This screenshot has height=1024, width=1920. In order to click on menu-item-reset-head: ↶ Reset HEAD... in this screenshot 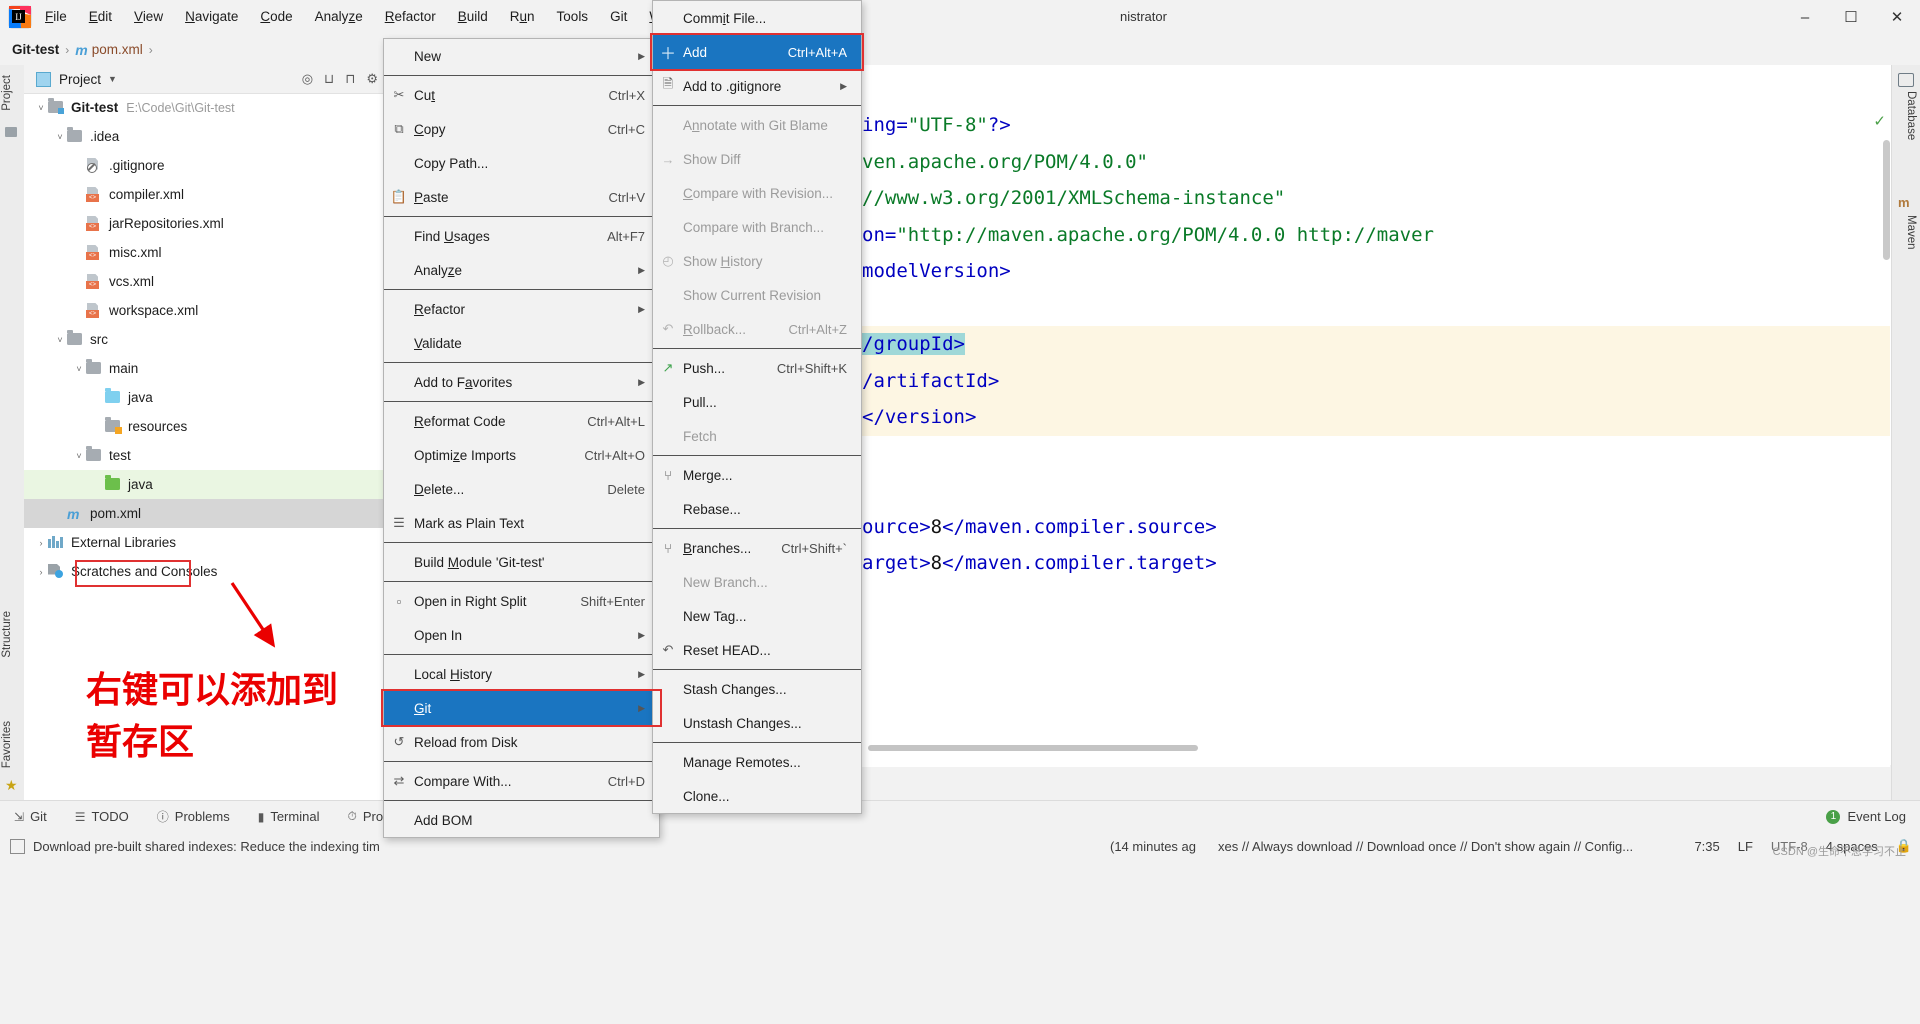, I will do `click(757, 650)`.